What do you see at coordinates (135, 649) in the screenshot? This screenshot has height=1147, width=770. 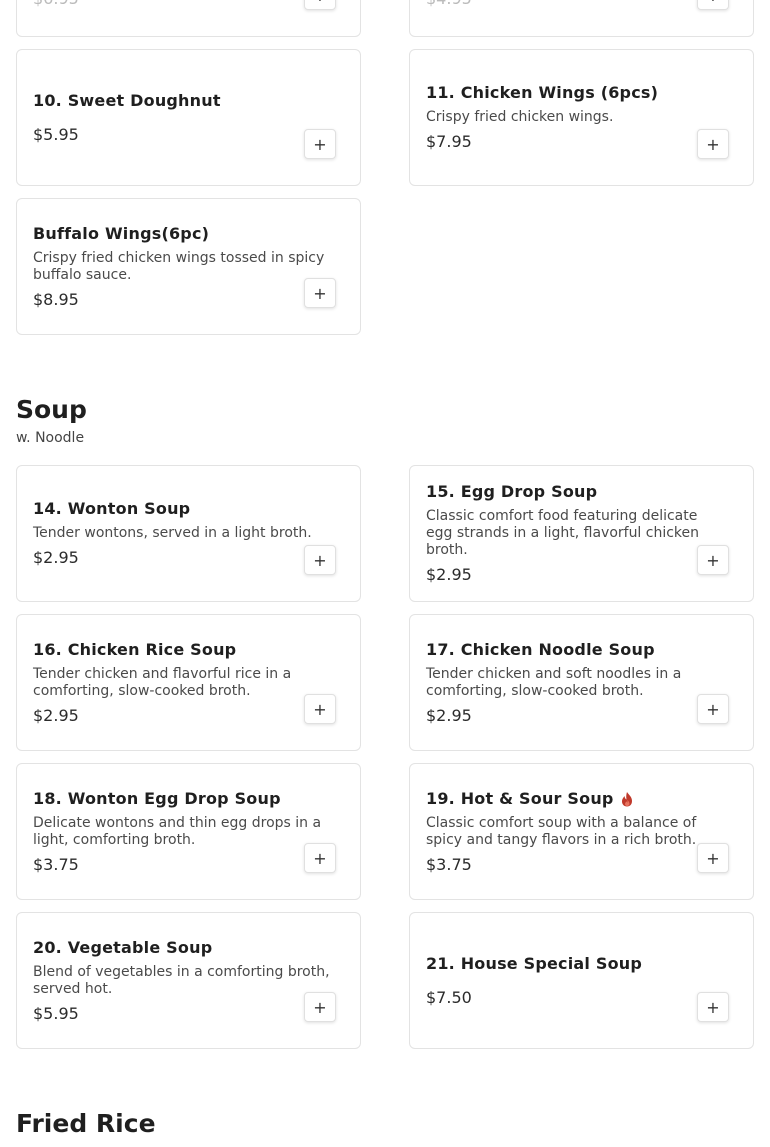 I see `item-name-text: 16. Chicken Rice Soup` at bounding box center [135, 649].